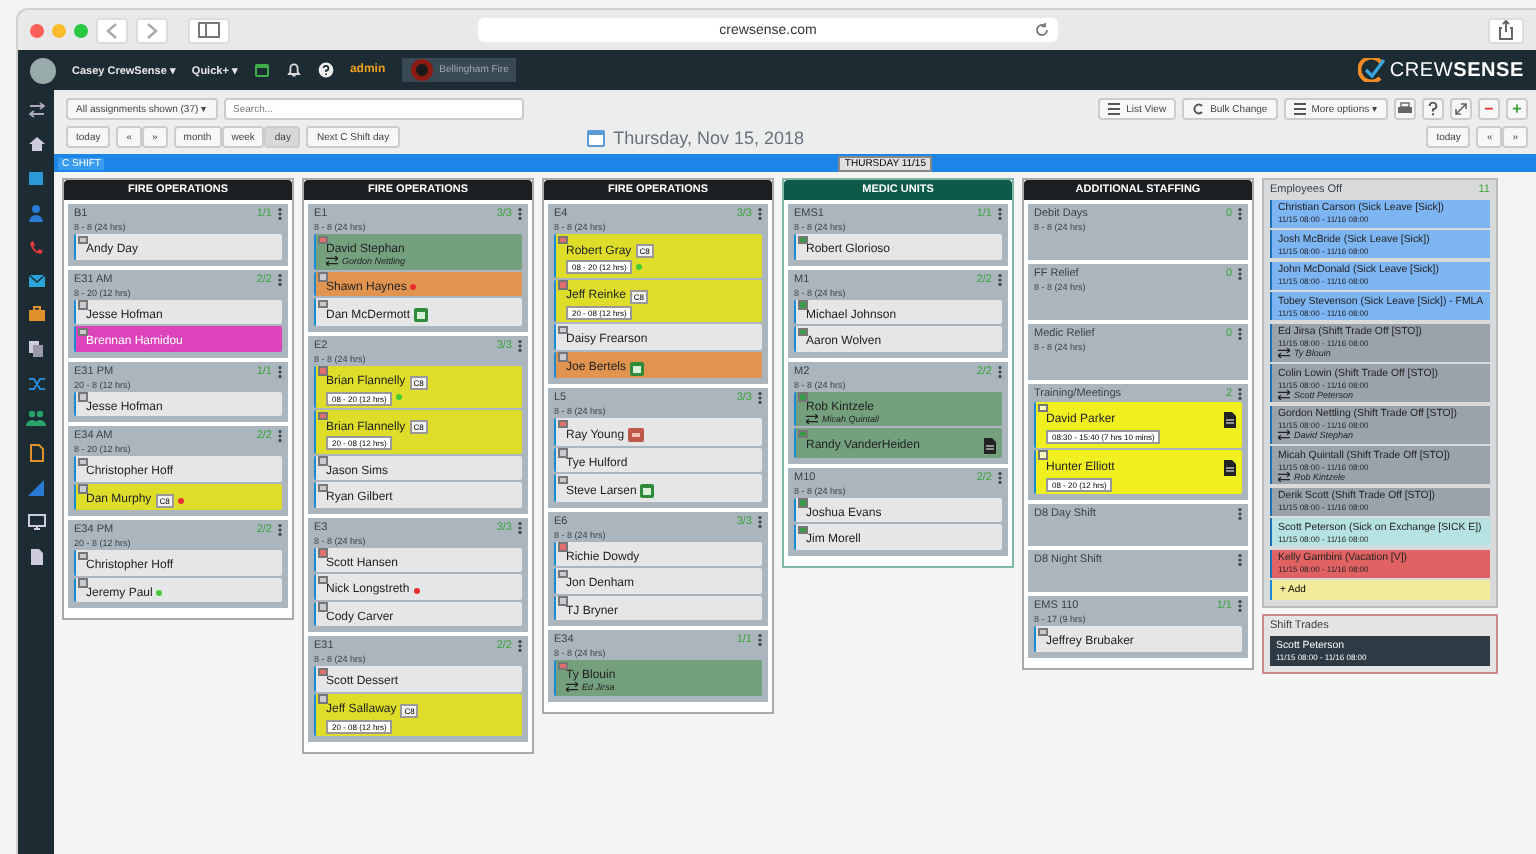 Image resolution: width=1536 pixels, height=854 pixels. What do you see at coordinates (112, 30) in the screenshot?
I see `chevron-left-icon` at bounding box center [112, 30].